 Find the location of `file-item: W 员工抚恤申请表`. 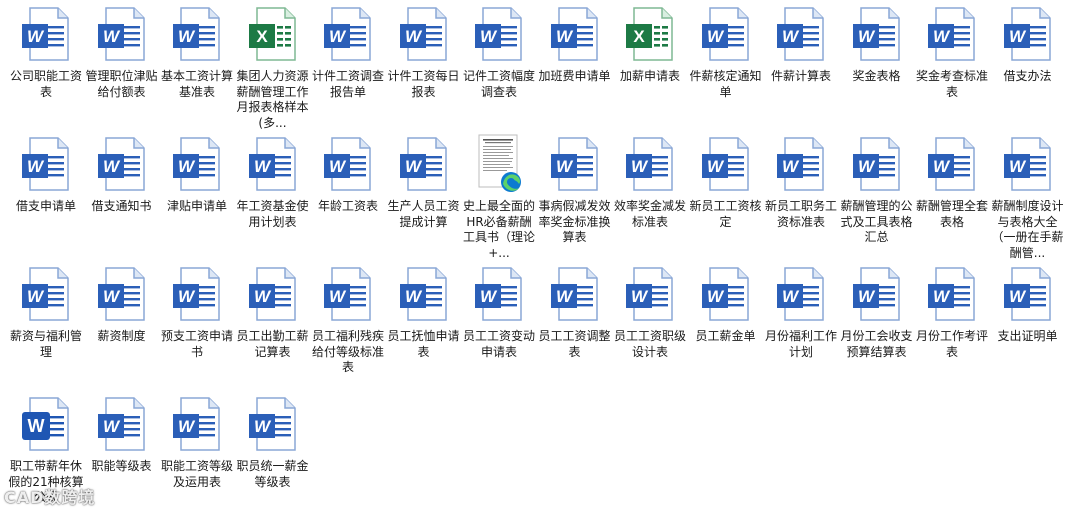

file-item: W 员工抚恤申请表 is located at coordinates (424, 312).